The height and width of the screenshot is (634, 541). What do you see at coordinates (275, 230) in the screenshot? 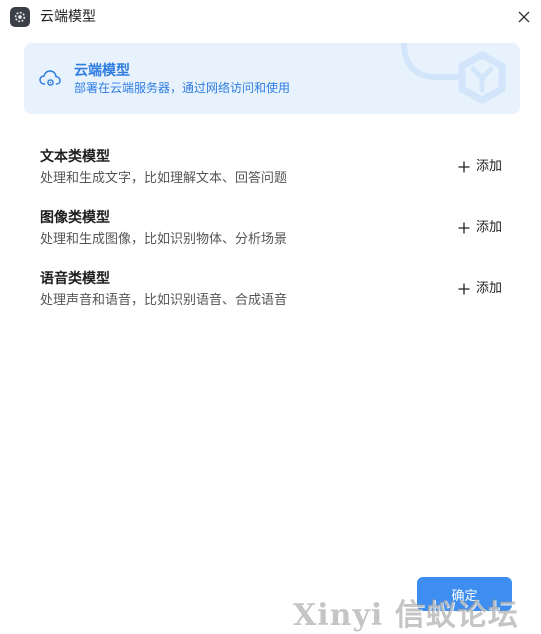
I see `model-row-image: 图像类模型 处理和生成图像，比如识别物体、分析场景 添加` at bounding box center [275, 230].